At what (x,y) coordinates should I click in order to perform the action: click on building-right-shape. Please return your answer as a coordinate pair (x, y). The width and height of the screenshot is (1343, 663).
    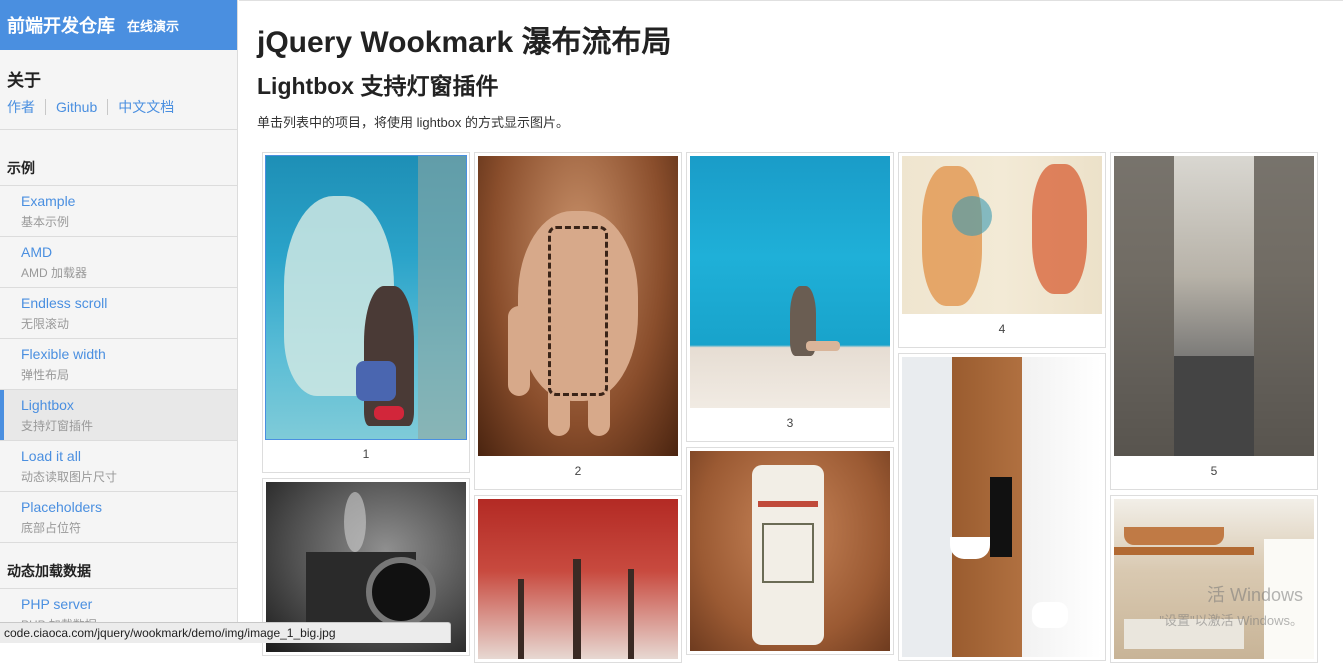
    Looking at the image, I should click on (1284, 306).